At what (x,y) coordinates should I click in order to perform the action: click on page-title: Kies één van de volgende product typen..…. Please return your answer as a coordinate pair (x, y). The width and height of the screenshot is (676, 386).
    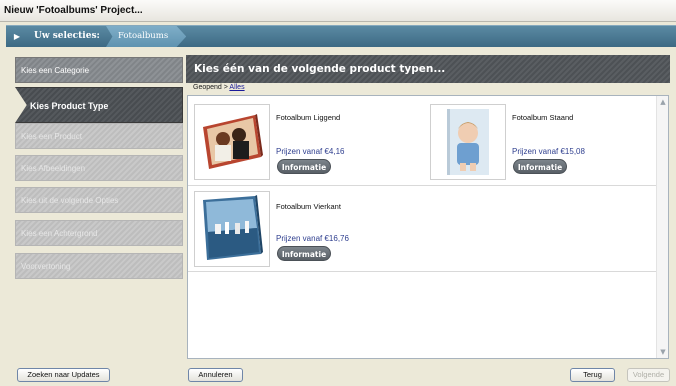
    Looking at the image, I should click on (428, 69).